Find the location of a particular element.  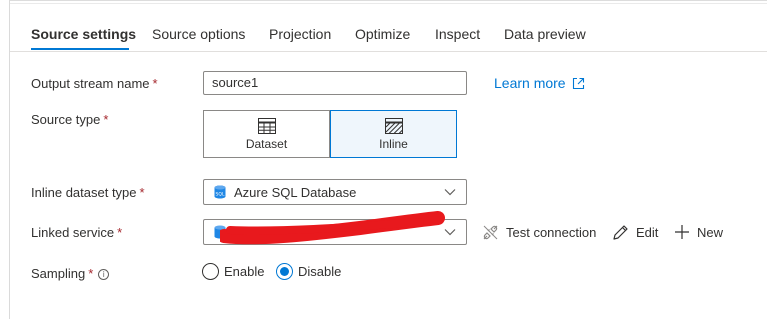

hatched-table-icon is located at coordinates (393, 125).